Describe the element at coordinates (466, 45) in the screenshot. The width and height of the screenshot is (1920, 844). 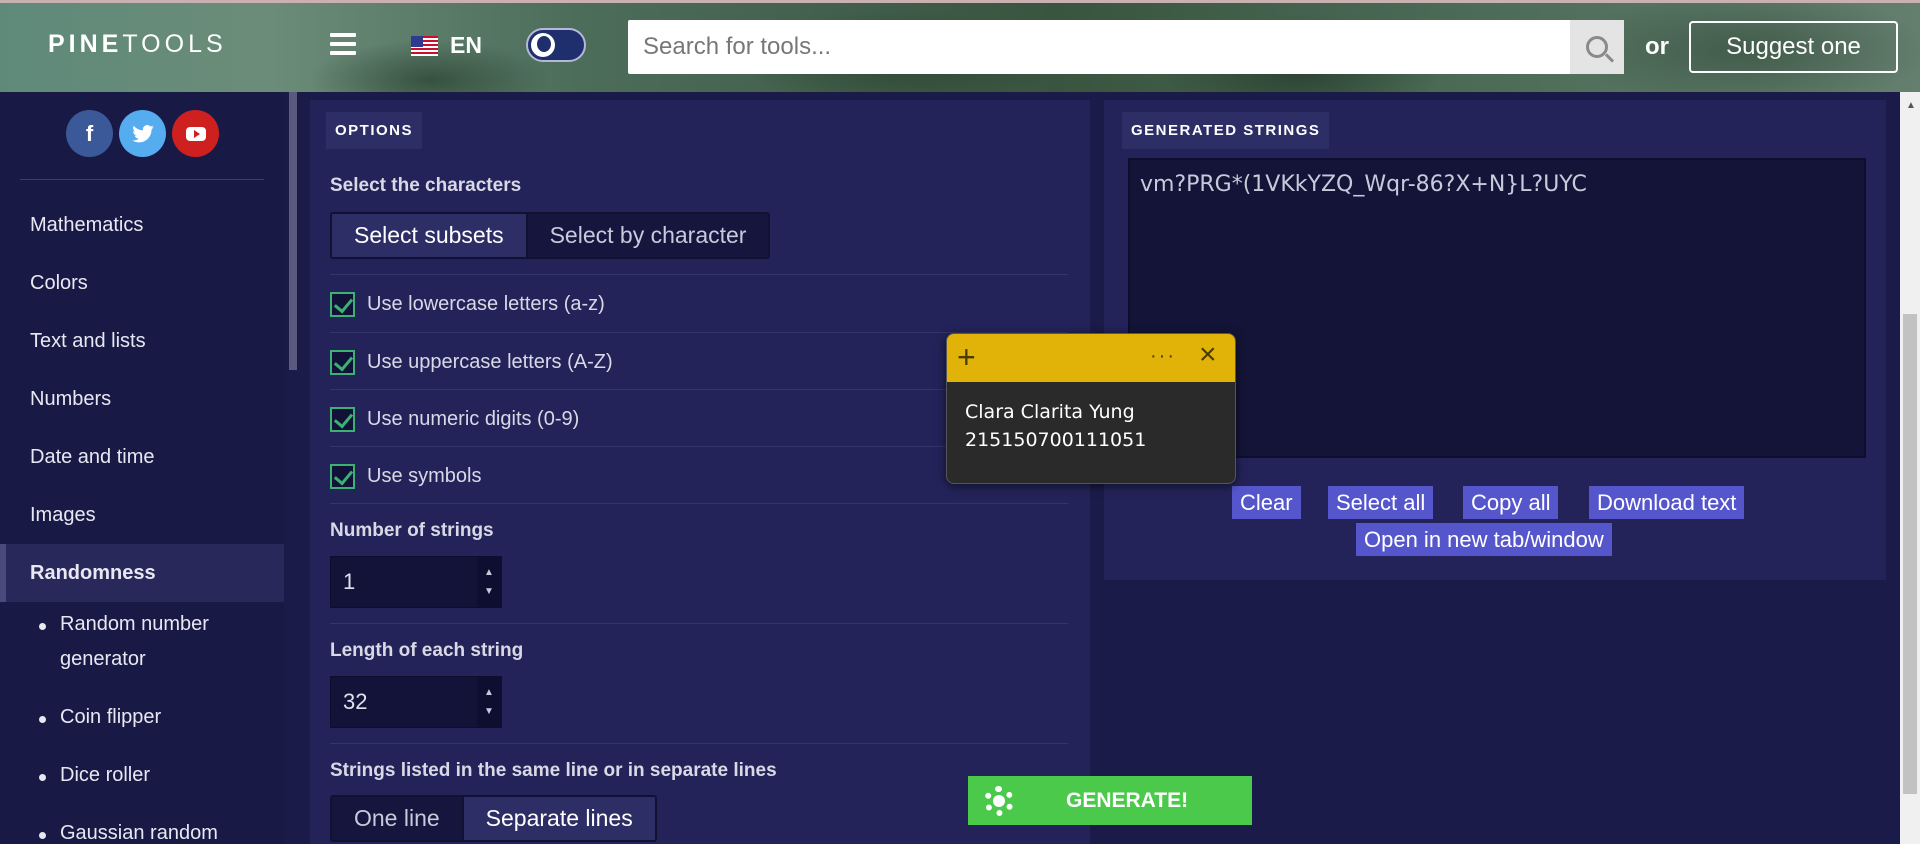
I see `language-label: EN` at that location.